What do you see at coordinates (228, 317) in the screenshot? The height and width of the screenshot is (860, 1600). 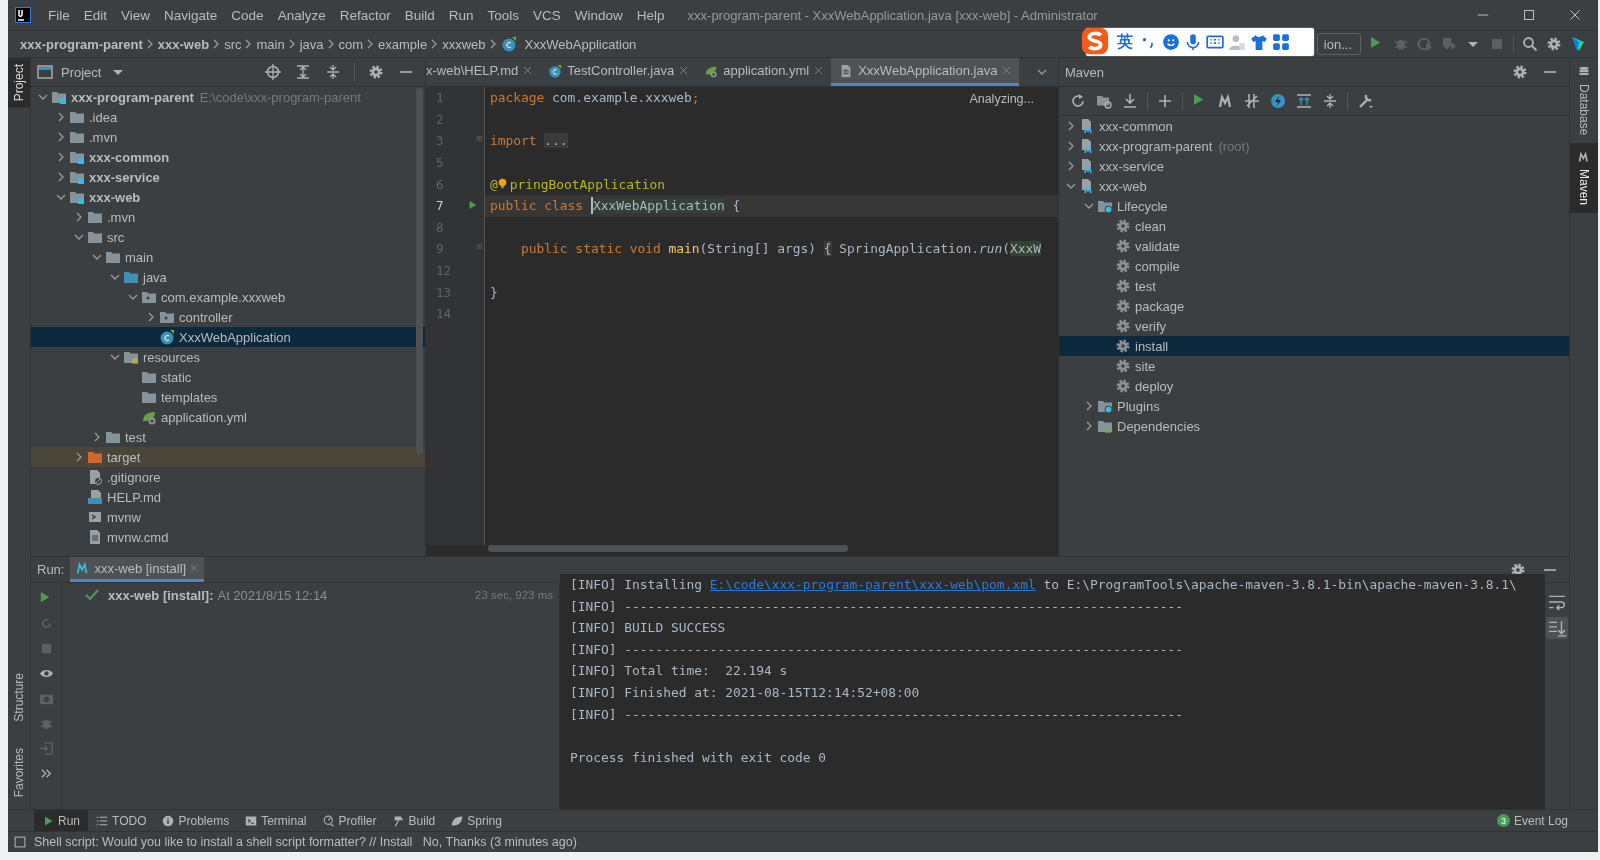 I see `tree-item: controller` at bounding box center [228, 317].